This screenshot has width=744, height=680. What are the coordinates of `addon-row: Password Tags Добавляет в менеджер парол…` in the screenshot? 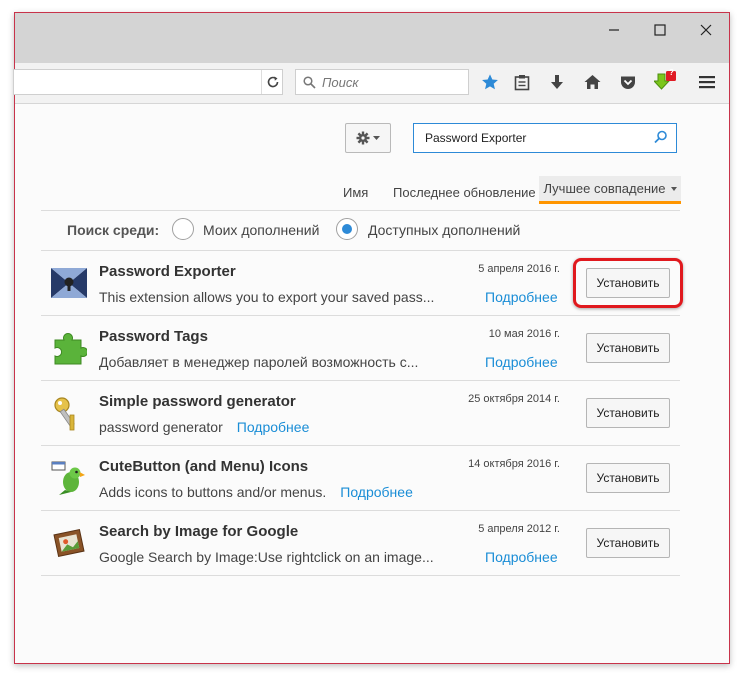 It's located at (360, 348).